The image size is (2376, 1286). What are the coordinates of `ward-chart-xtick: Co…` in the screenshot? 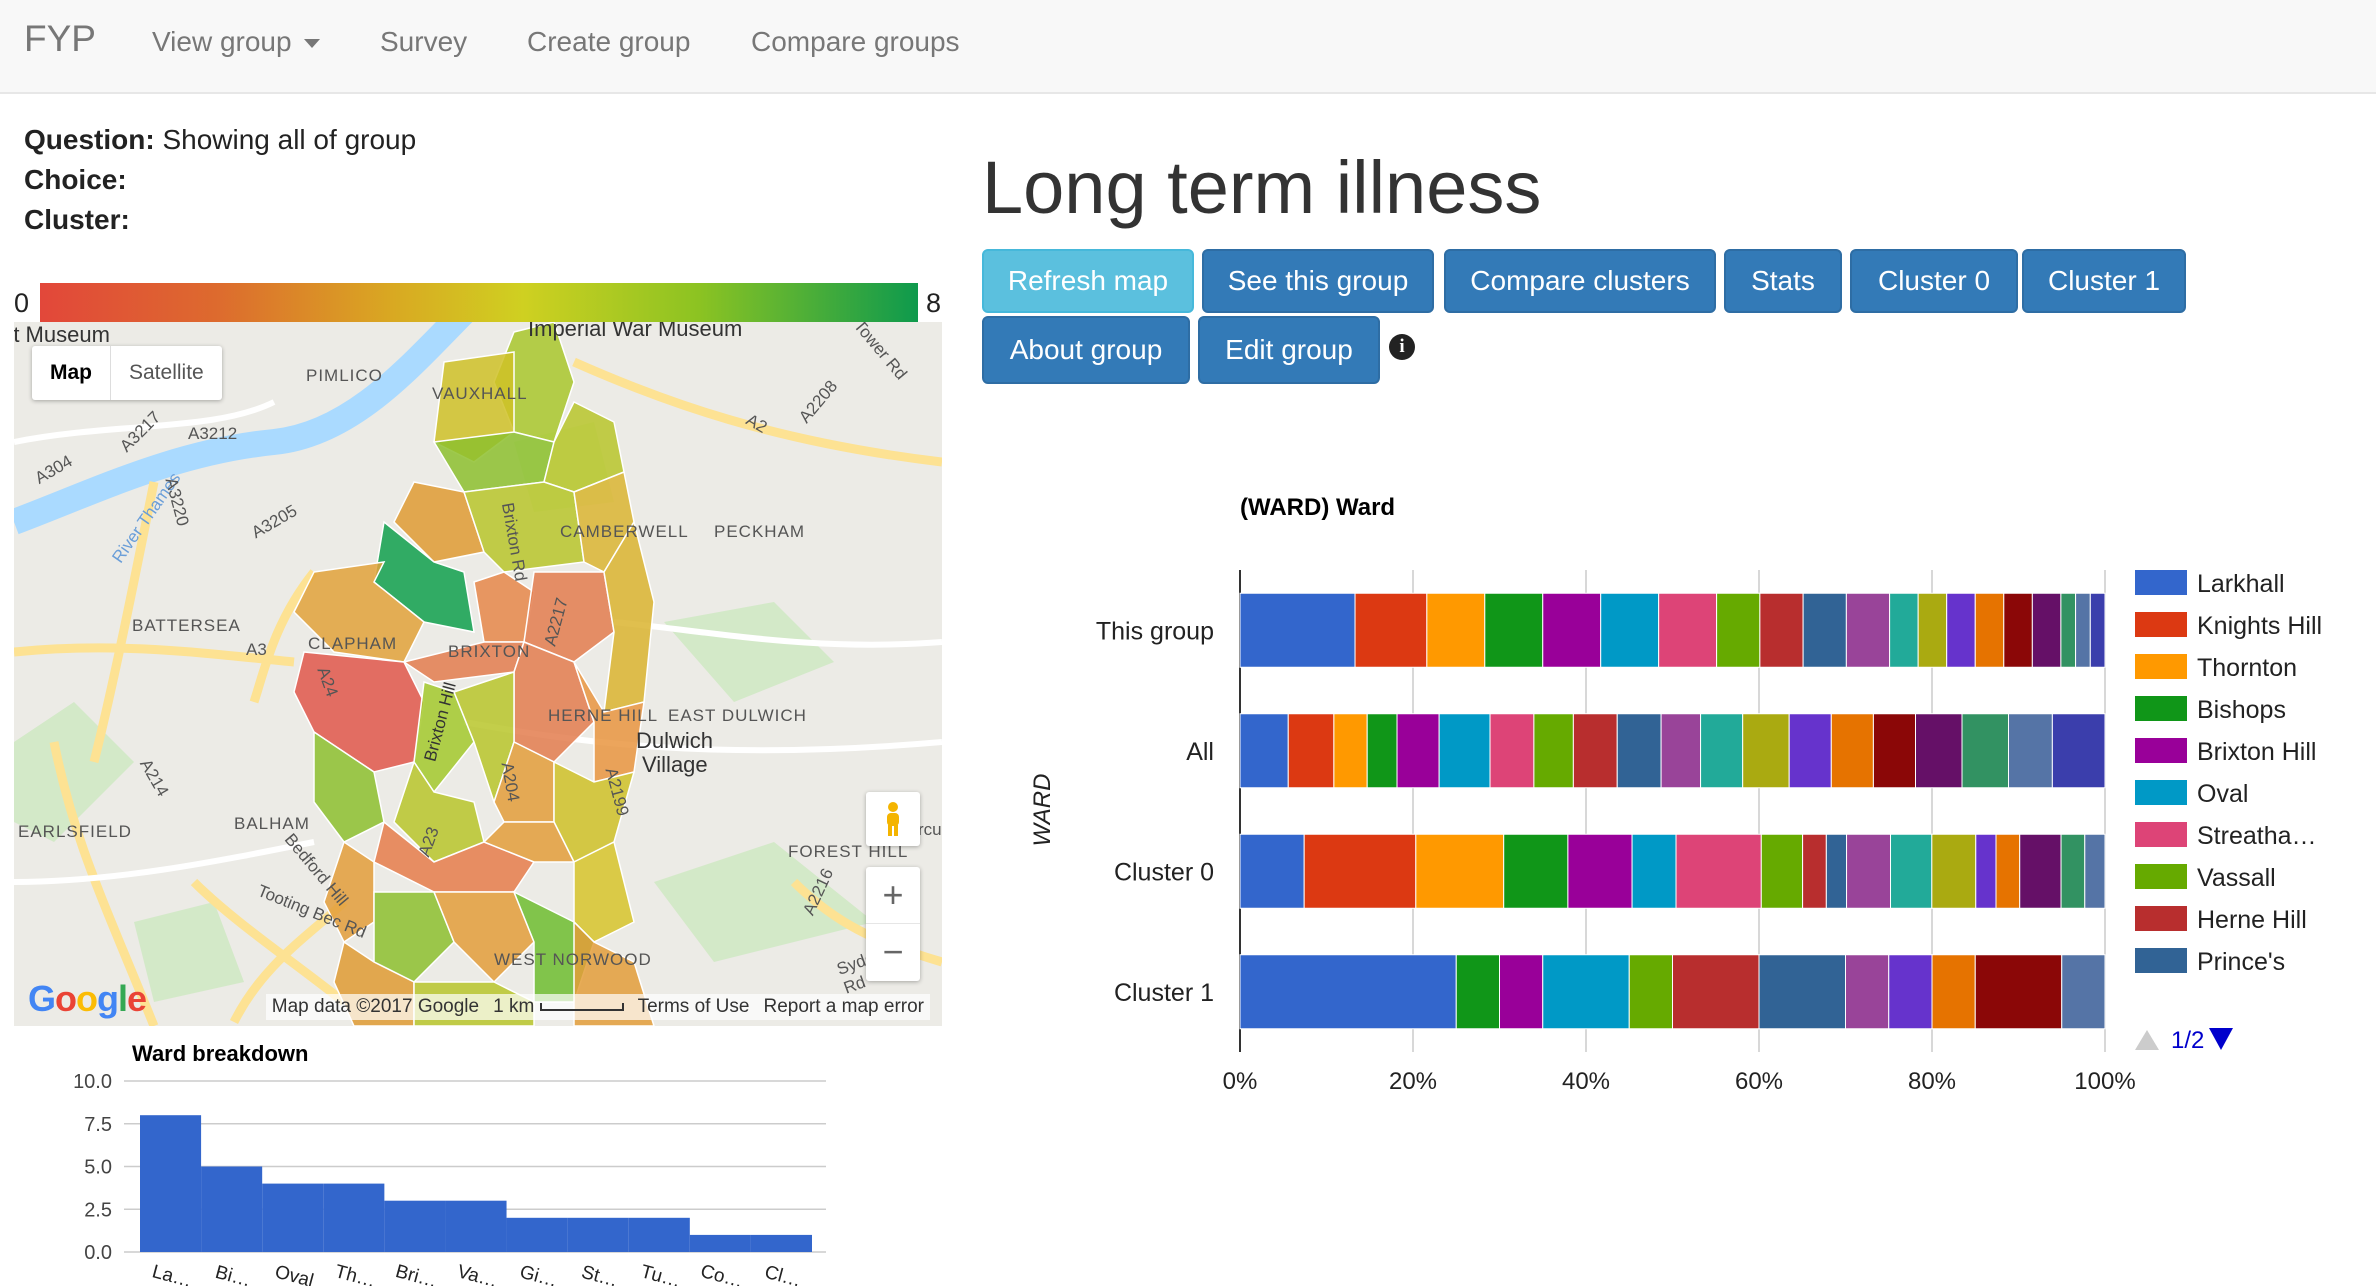 It's located at (721, 1273).